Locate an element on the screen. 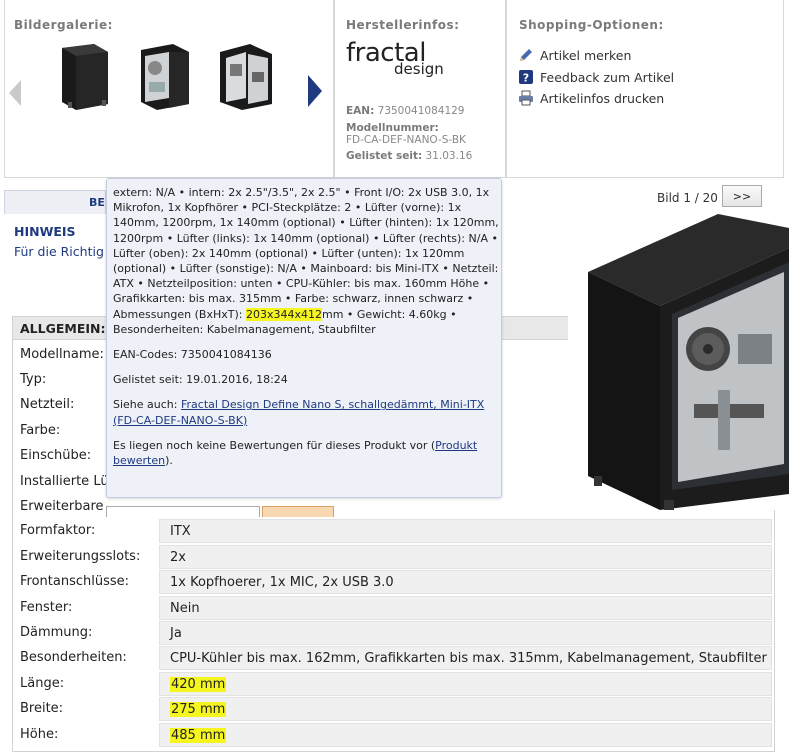 This screenshot has width=789, height=752. gallery-next-arrow-icon is located at coordinates (315, 91).